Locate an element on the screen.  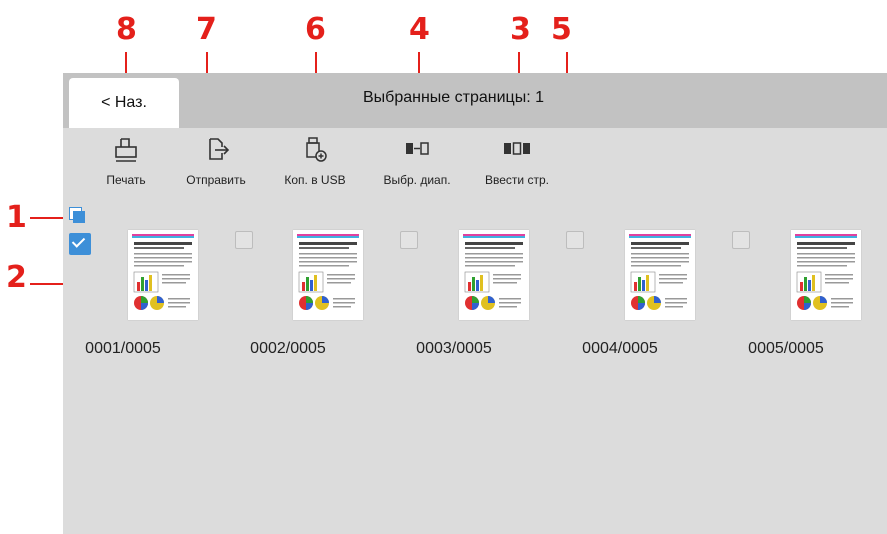
enter-pages-button: Ввести стр. is located at coordinates (517, 161).